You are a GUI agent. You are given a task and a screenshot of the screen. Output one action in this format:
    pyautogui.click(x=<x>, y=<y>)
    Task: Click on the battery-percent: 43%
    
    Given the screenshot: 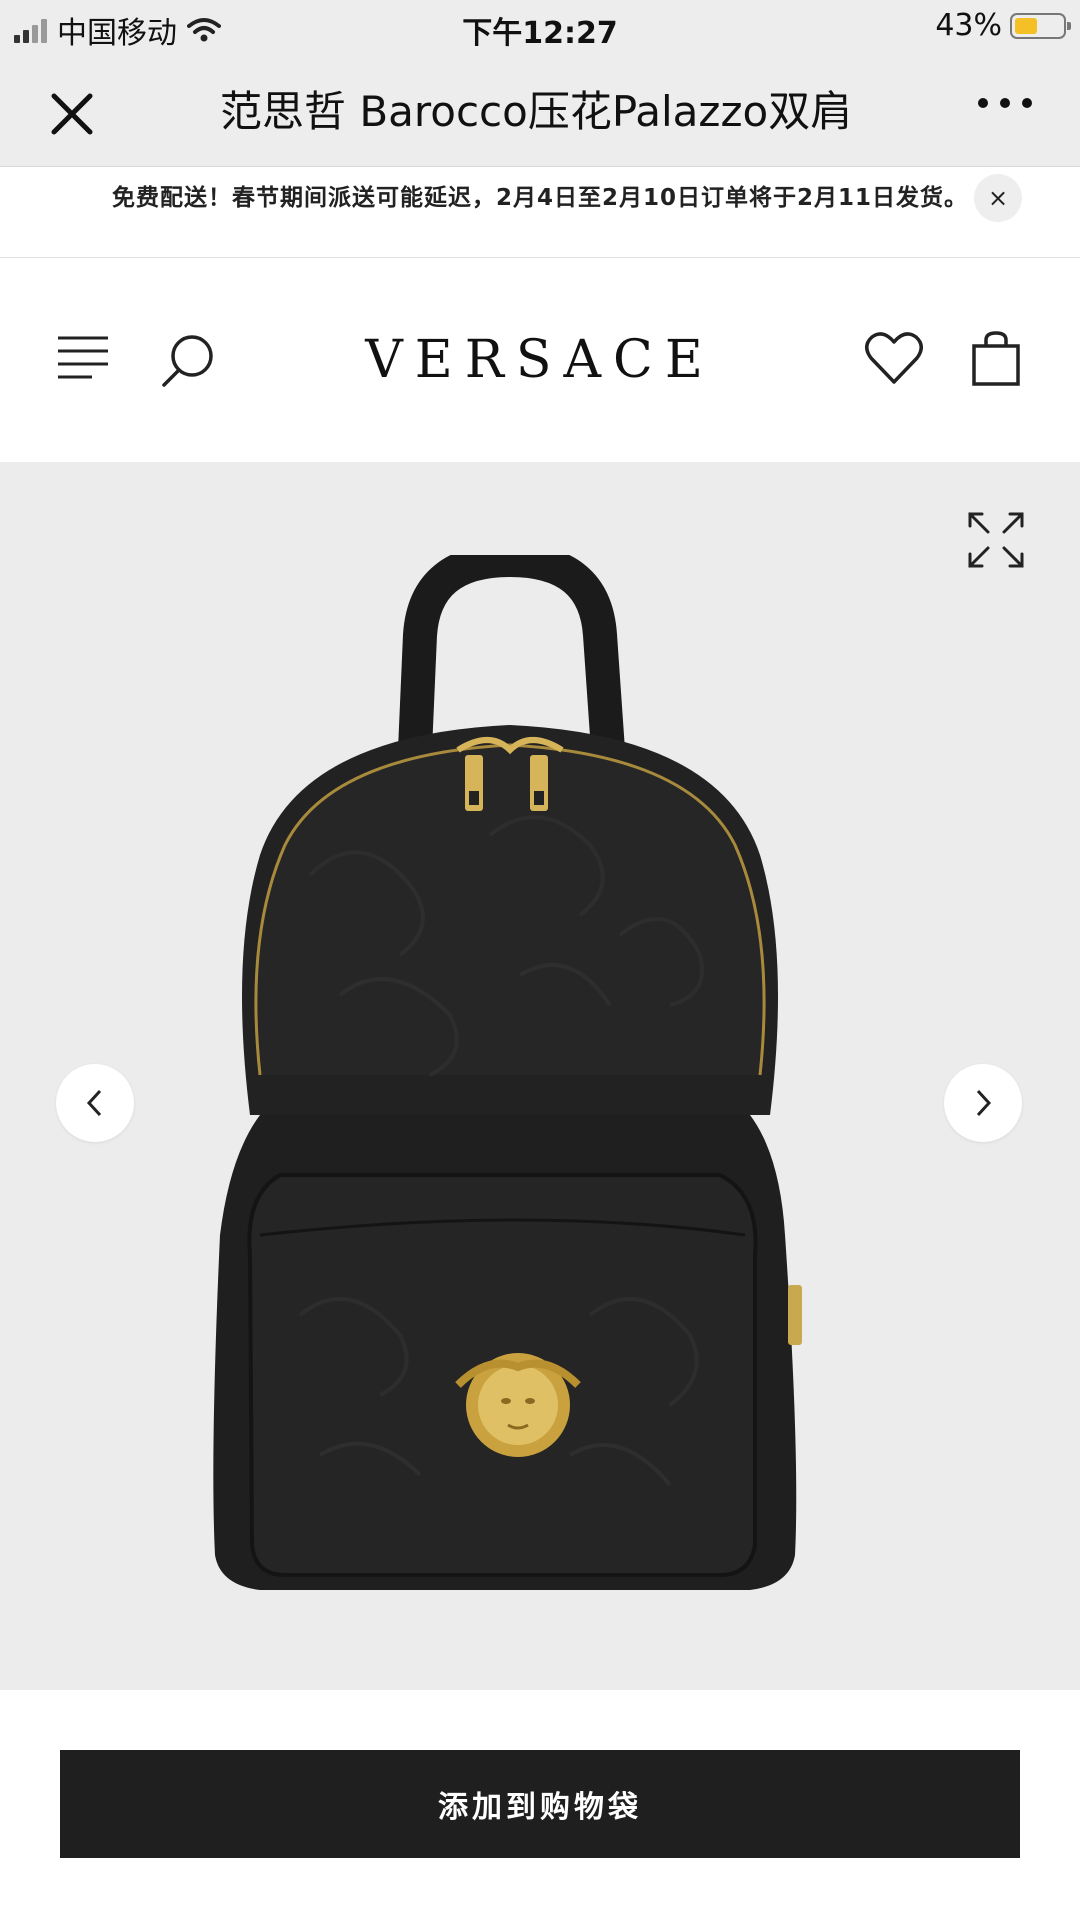 What is the action you would take?
    pyautogui.click(x=968, y=25)
    